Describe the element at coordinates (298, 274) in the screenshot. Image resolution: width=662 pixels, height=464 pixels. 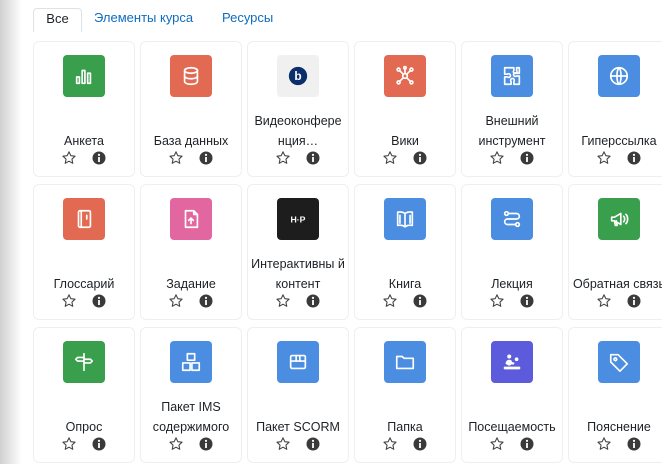
I see `activity-label: Интерактивны й контент` at that location.